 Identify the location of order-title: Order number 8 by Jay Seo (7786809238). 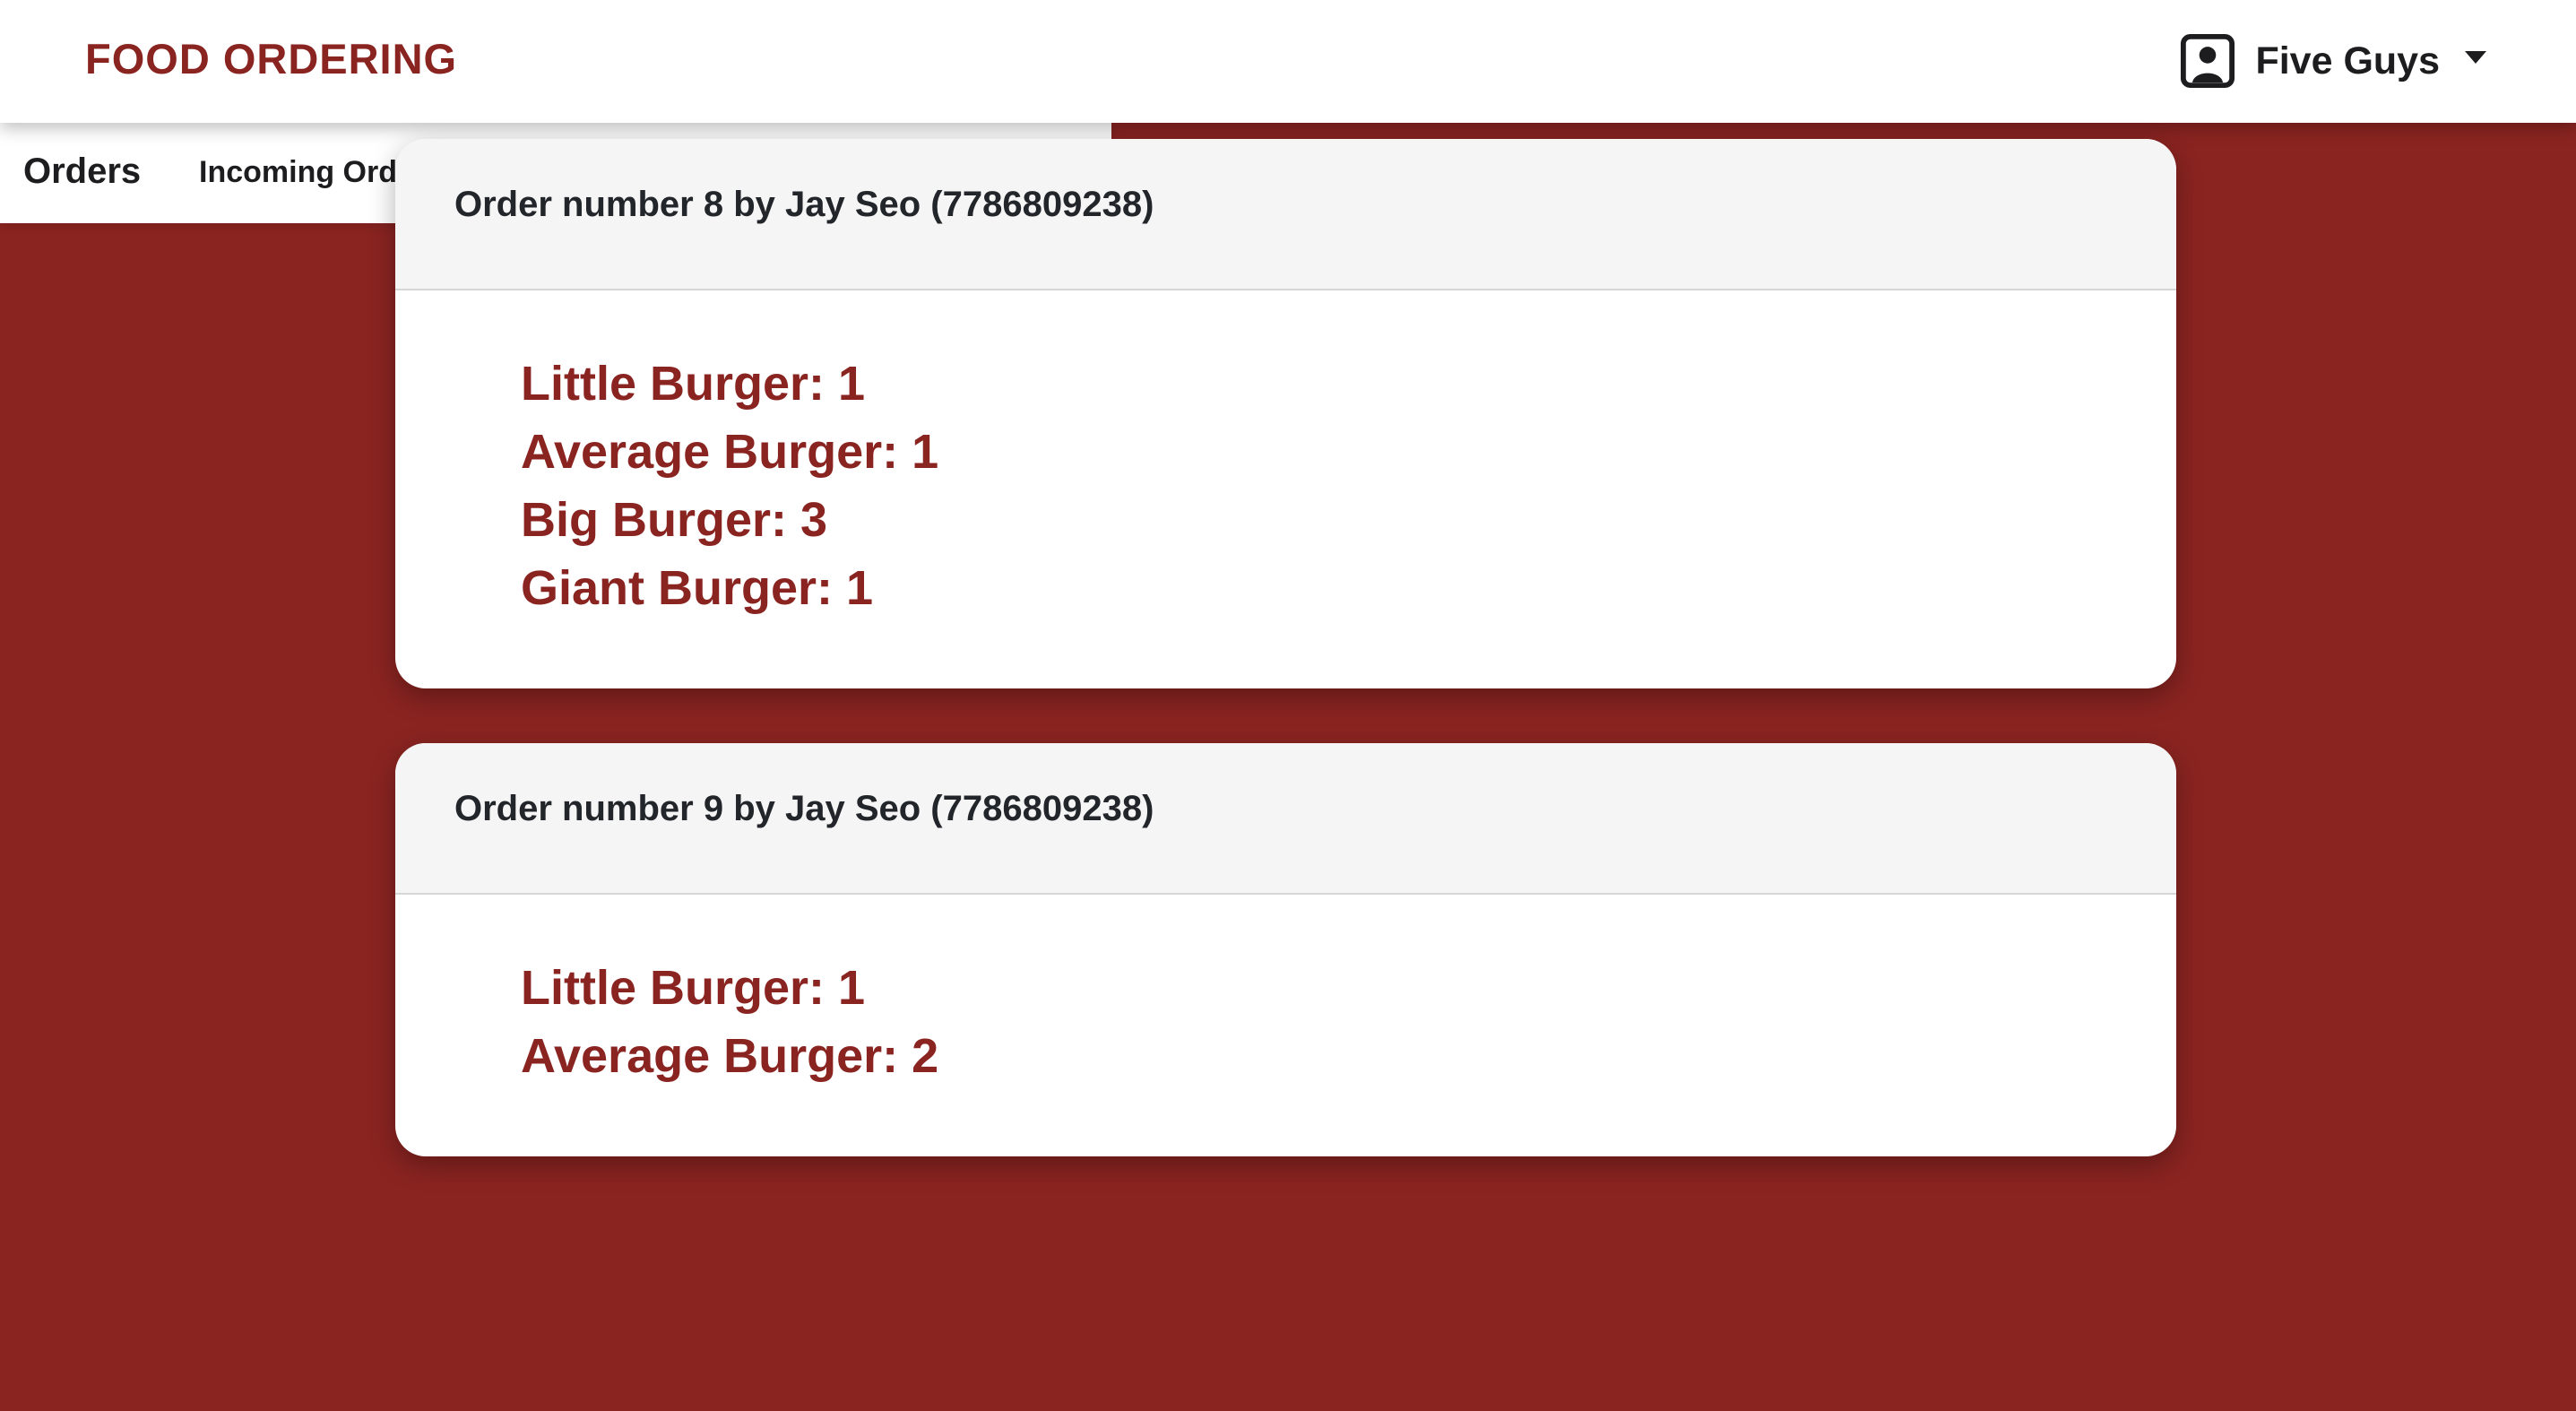
(804, 204).